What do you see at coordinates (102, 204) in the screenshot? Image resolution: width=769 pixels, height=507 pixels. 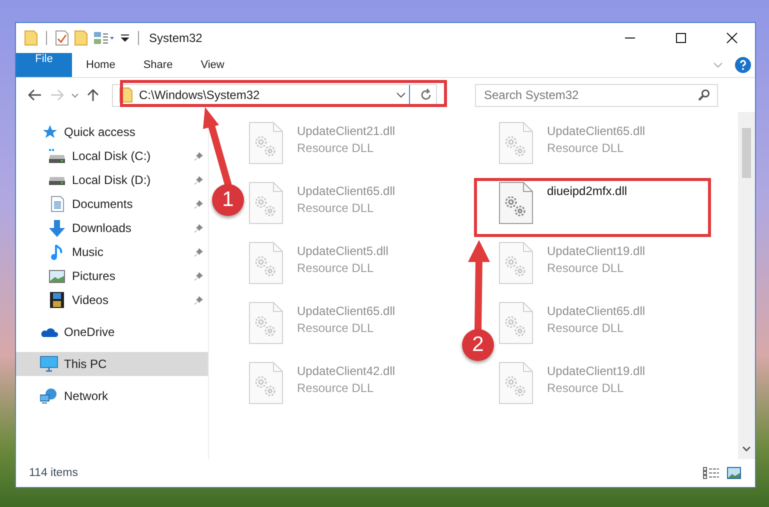 I see `nav-item-label: Documents` at bounding box center [102, 204].